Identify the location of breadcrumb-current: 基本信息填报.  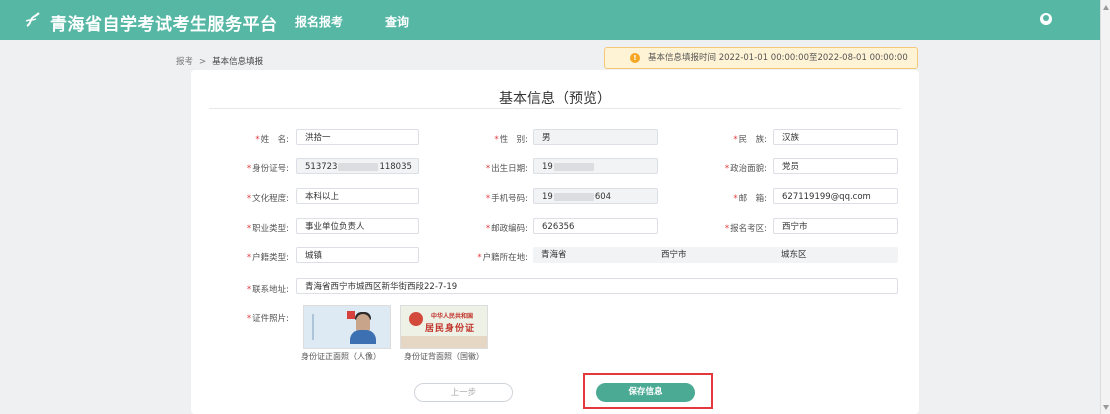
(238, 62).